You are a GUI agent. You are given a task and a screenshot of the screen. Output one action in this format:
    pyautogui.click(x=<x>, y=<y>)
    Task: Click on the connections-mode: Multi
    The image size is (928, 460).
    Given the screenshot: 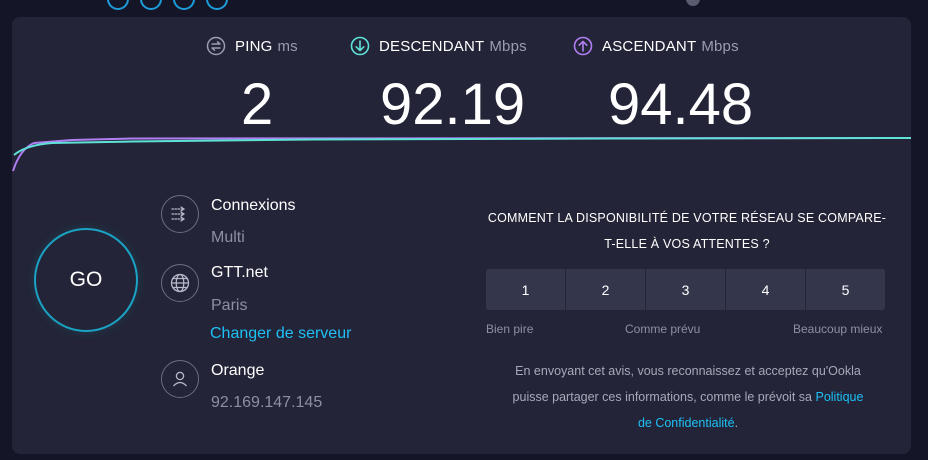 What is the action you would take?
    pyautogui.click(x=228, y=237)
    